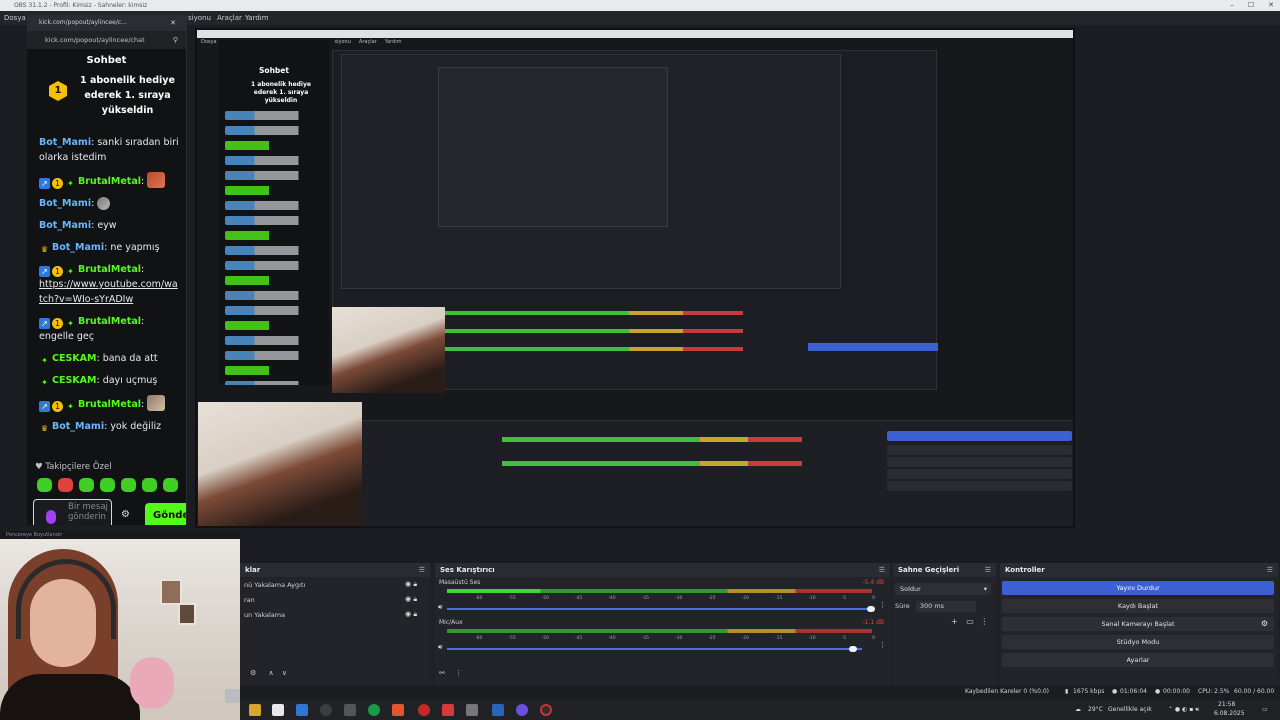  Describe the element at coordinates (15, 18) in the screenshot. I see `menu-dosya: Dosya` at that location.